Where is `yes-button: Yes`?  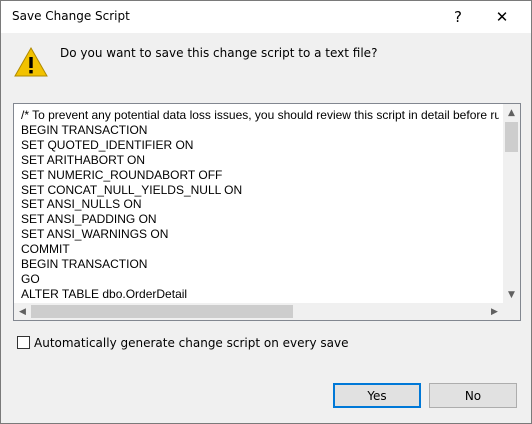
yes-button: Yes is located at coordinates (377, 395).